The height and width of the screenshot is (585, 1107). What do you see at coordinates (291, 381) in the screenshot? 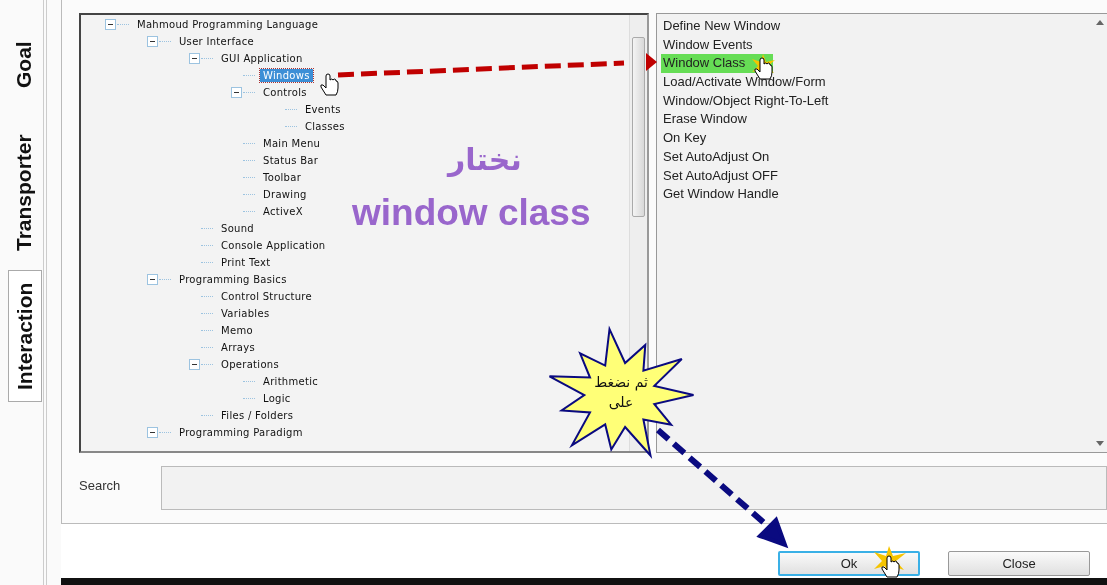
I see `tree-item: Arithmetic` at bounding box center [291, 381].